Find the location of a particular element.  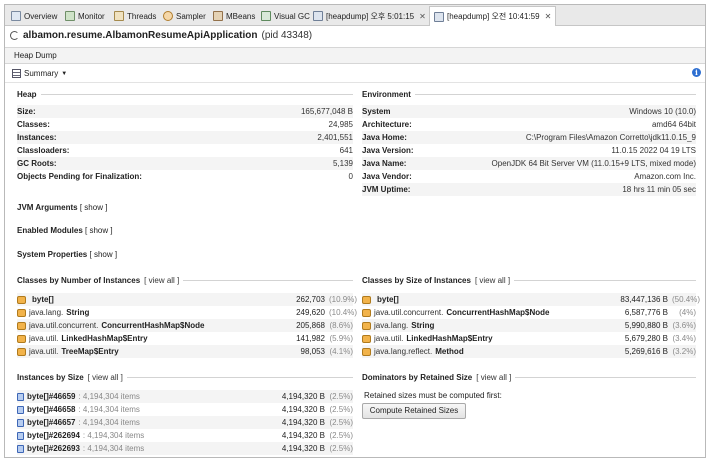

tab-monitor: Monitor is located at coordinates (85, 16).